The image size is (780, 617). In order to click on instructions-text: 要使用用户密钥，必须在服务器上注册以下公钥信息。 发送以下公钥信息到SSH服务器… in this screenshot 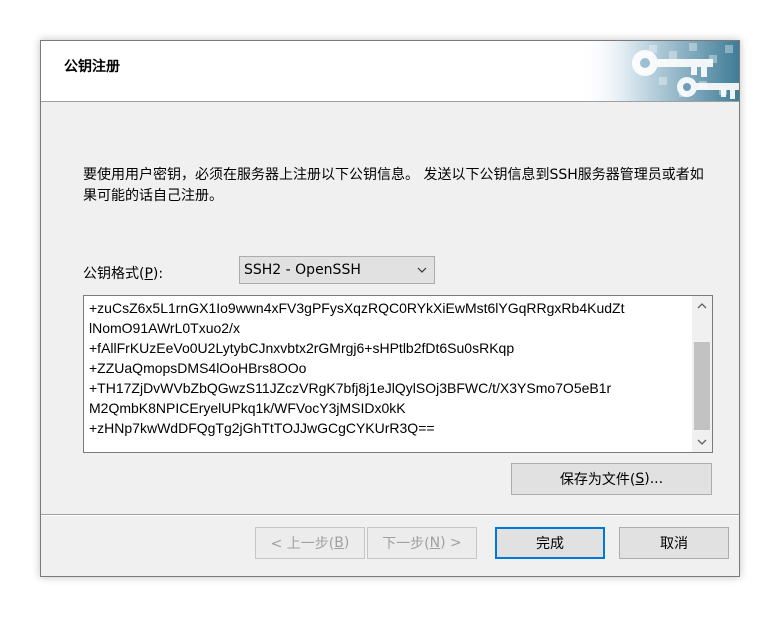, I will do `click(393, 185)`.